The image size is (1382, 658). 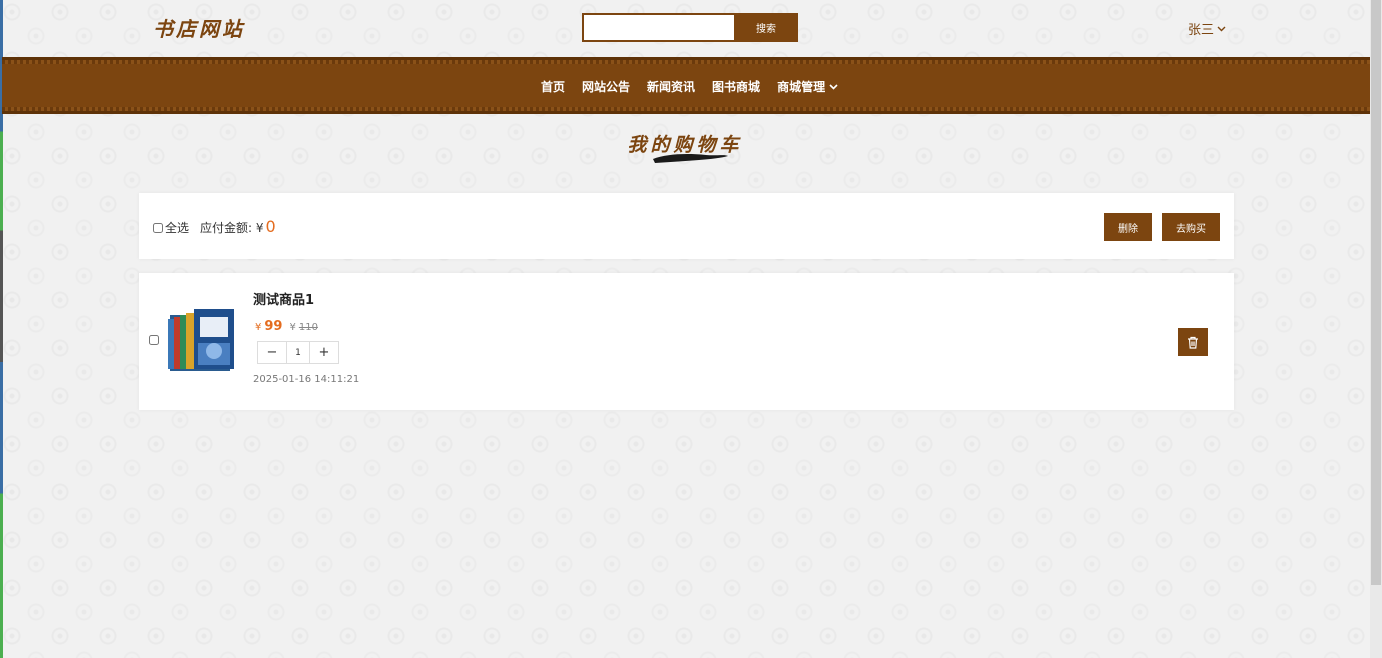 What do you see at coordinates (154, 340) in the screenshot?
I see `item-checkbox` at bounding box center [154, 340].